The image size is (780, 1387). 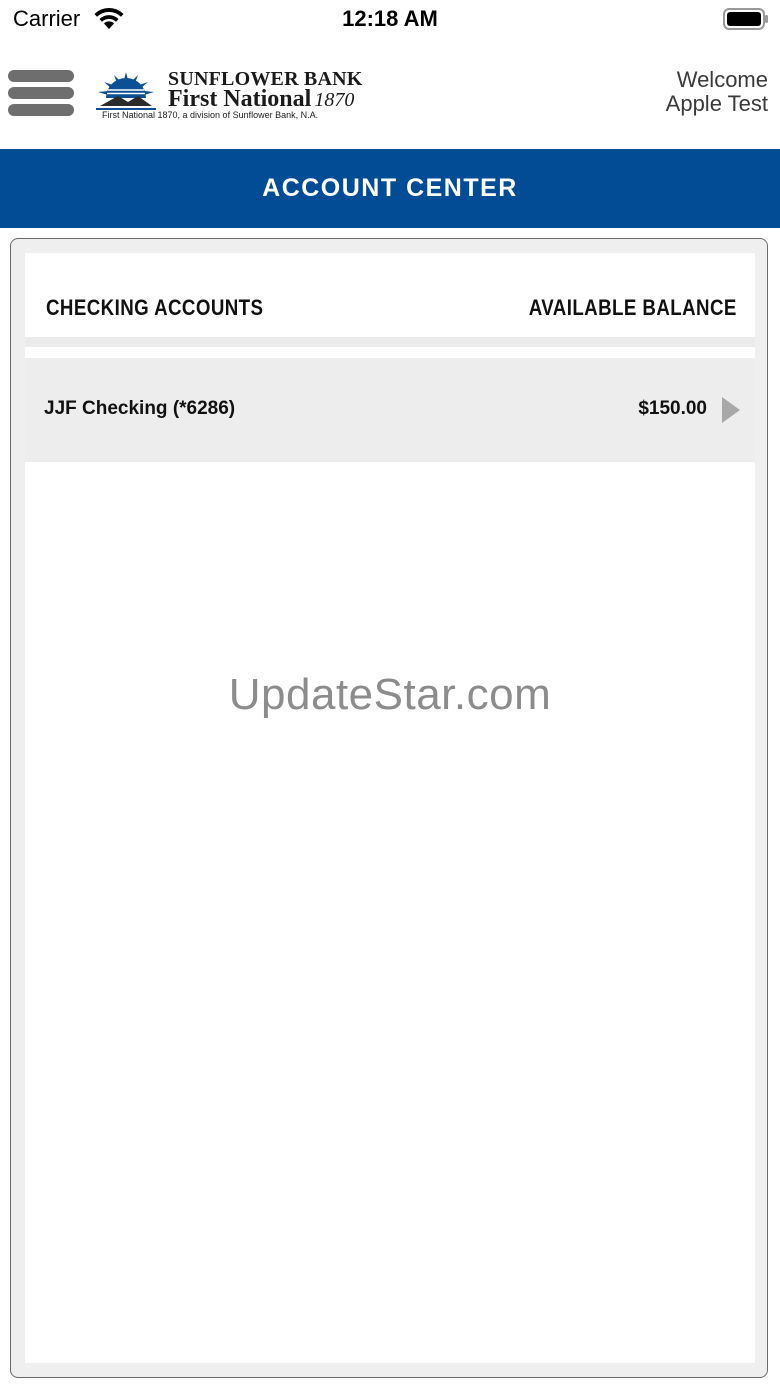 I want to click on checking-accounts-label: CHECKING ACCOUNTS, so click(x=155, y=307).